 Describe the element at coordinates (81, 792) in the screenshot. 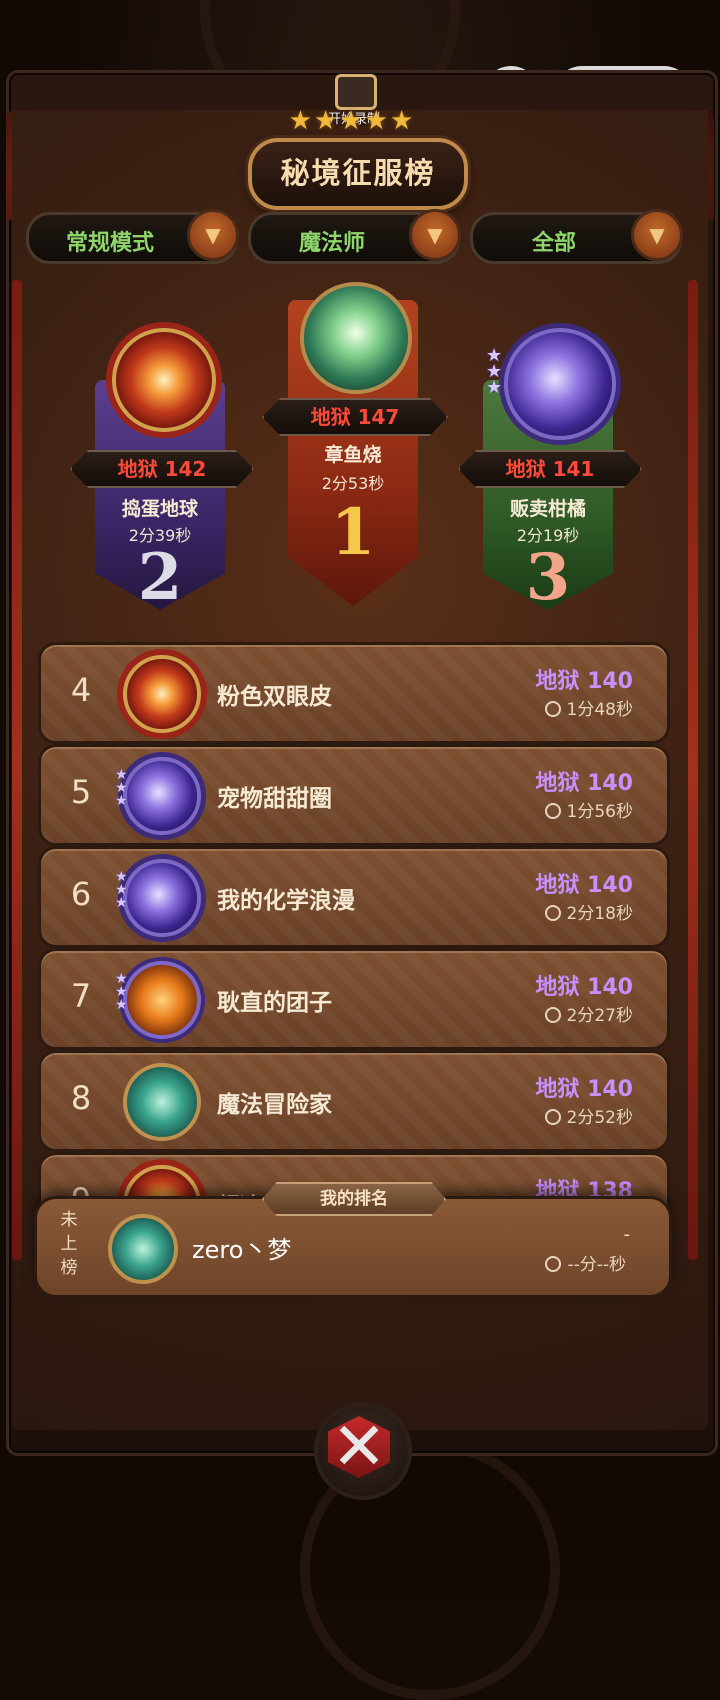

I see `row-rank: 5` at that location.